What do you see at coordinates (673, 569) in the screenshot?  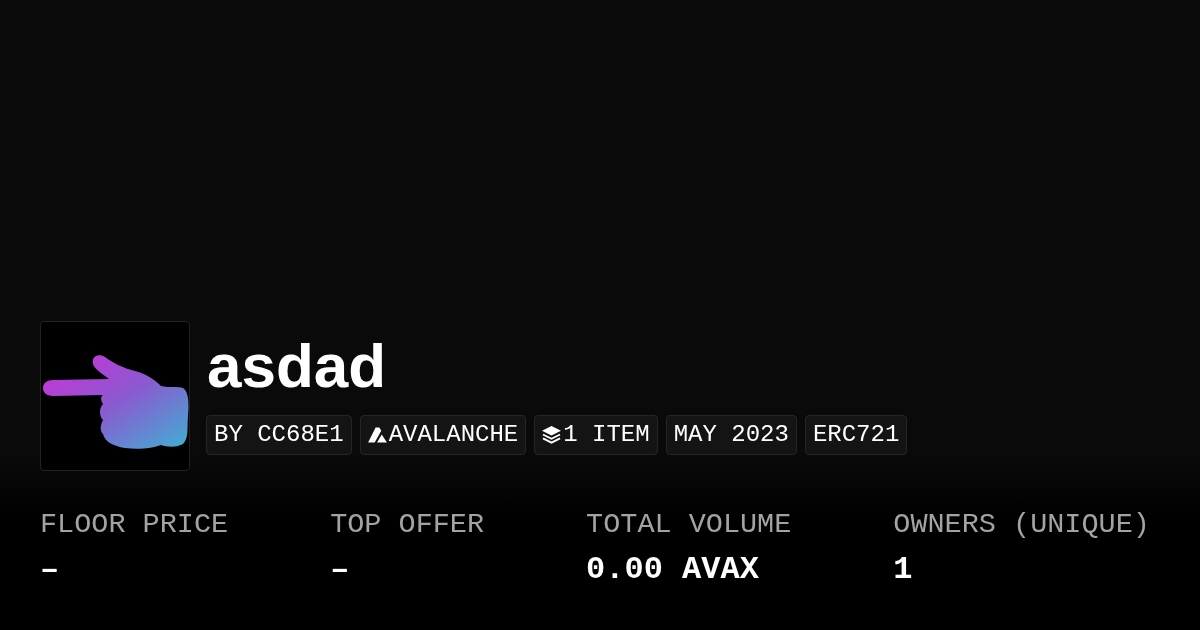 I see `stat-value: 0.00 AVAX` at bounding box center [673, 569].